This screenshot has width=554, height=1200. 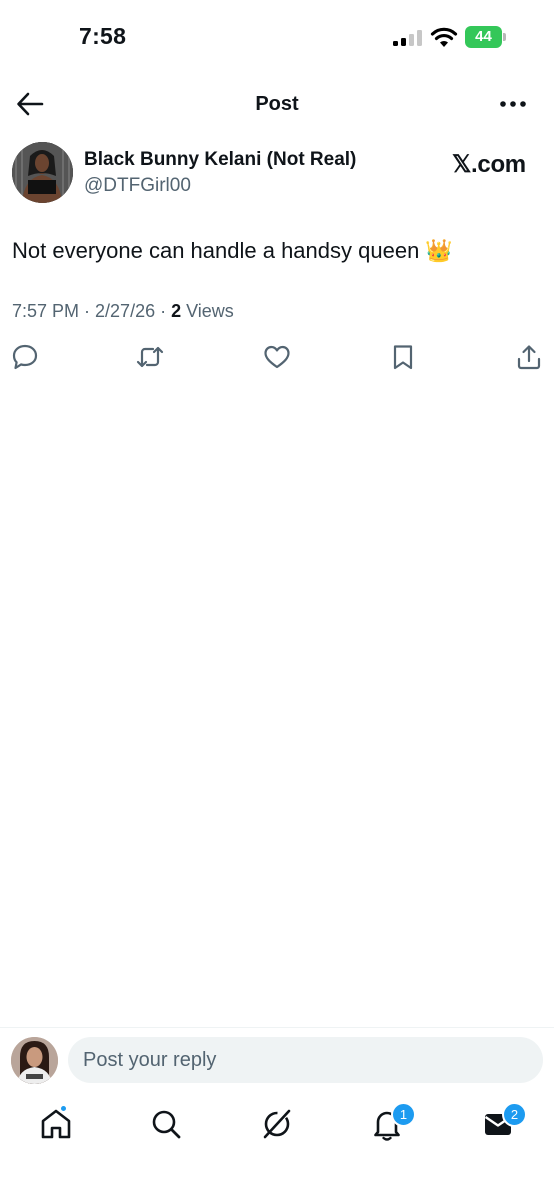 I want to click on share-icon, so click(x=529, y=357).